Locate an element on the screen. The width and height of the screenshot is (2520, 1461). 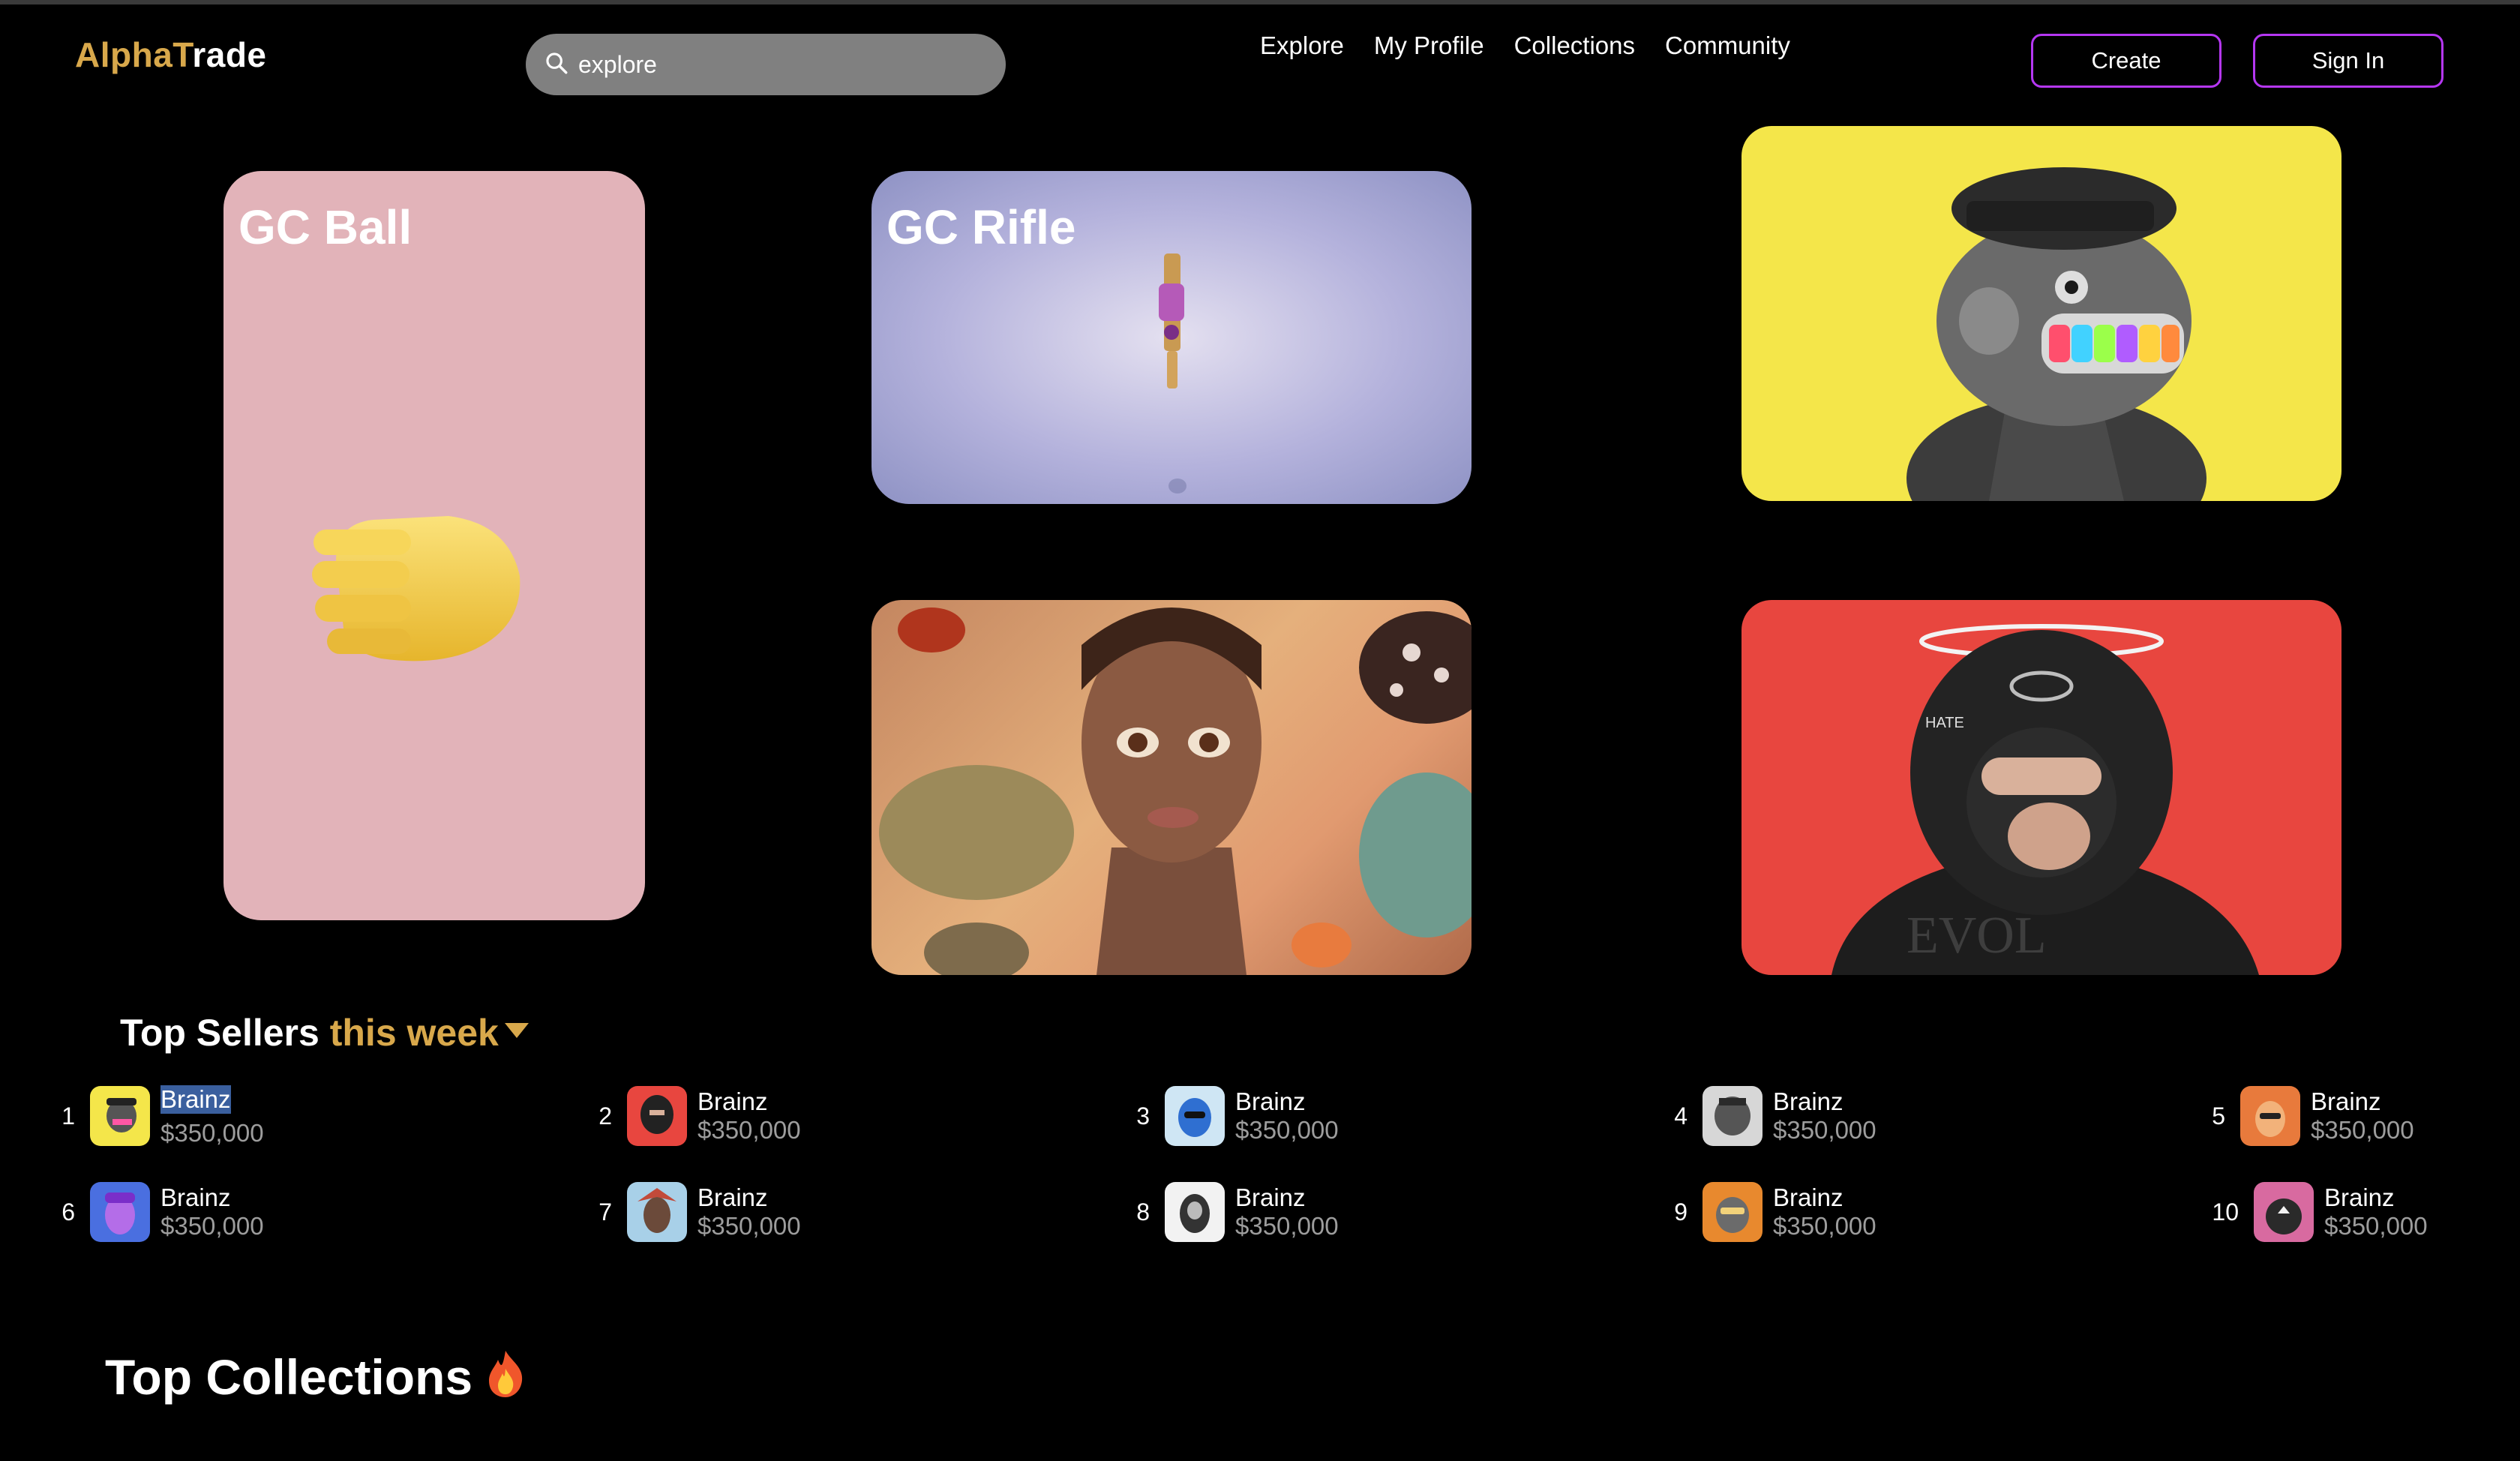
seller-item: 8 Brainz $350,000 is located at coordinates (1229, 1212).